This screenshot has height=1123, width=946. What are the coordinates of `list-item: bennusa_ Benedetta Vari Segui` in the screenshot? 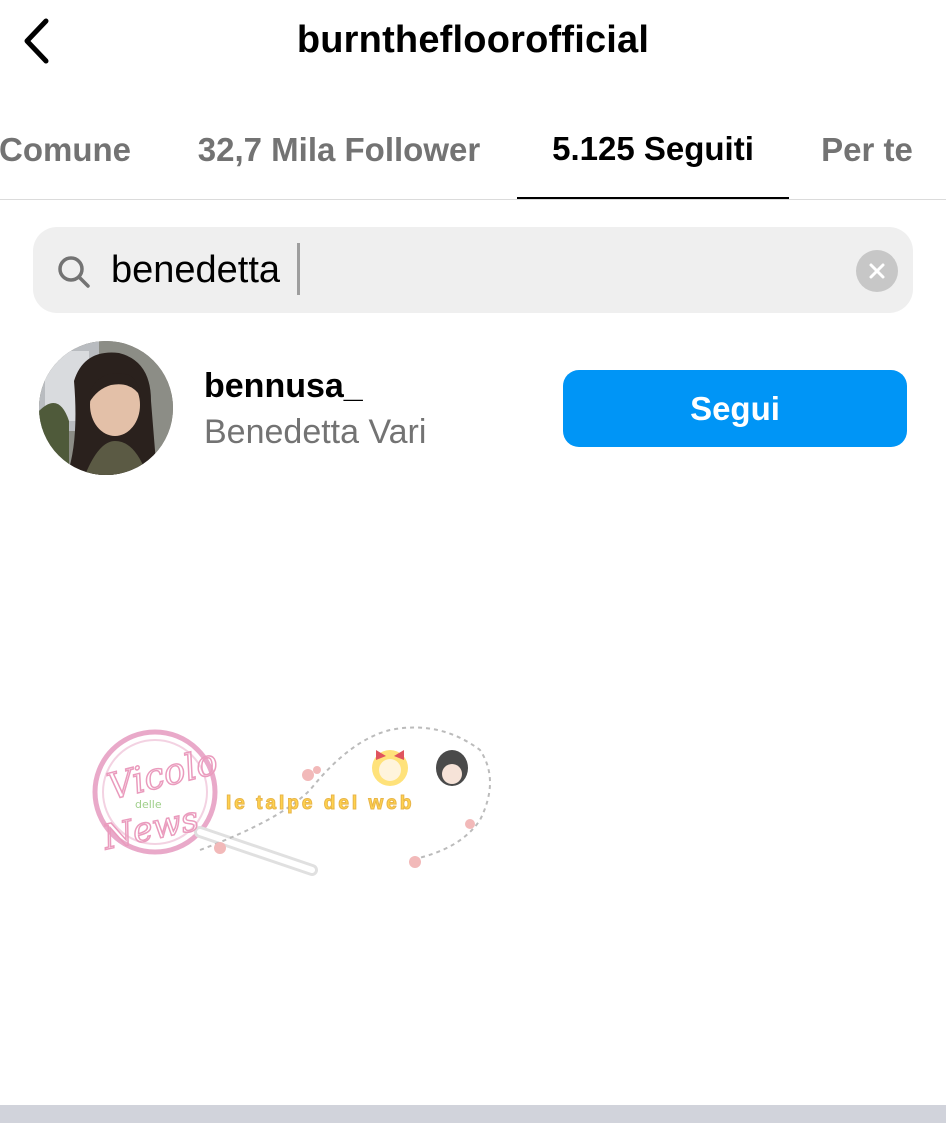 It's located at (473, 408).